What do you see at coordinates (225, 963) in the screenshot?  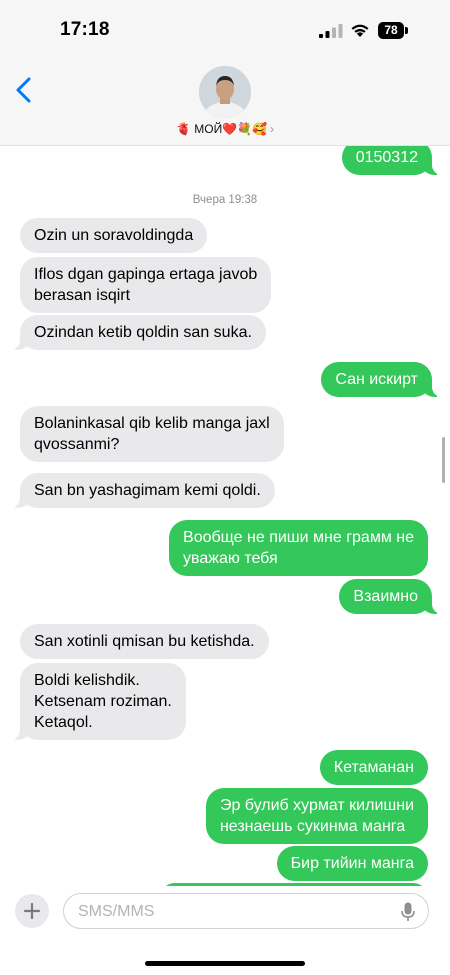 I see `home-indicator` at bounding box center [225, 963].